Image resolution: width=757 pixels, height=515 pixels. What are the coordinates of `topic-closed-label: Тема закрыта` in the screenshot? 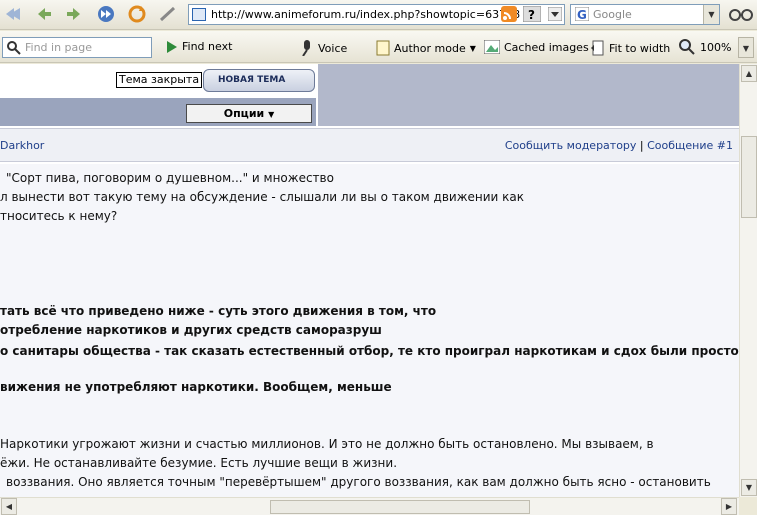 It's located at (159, 80).